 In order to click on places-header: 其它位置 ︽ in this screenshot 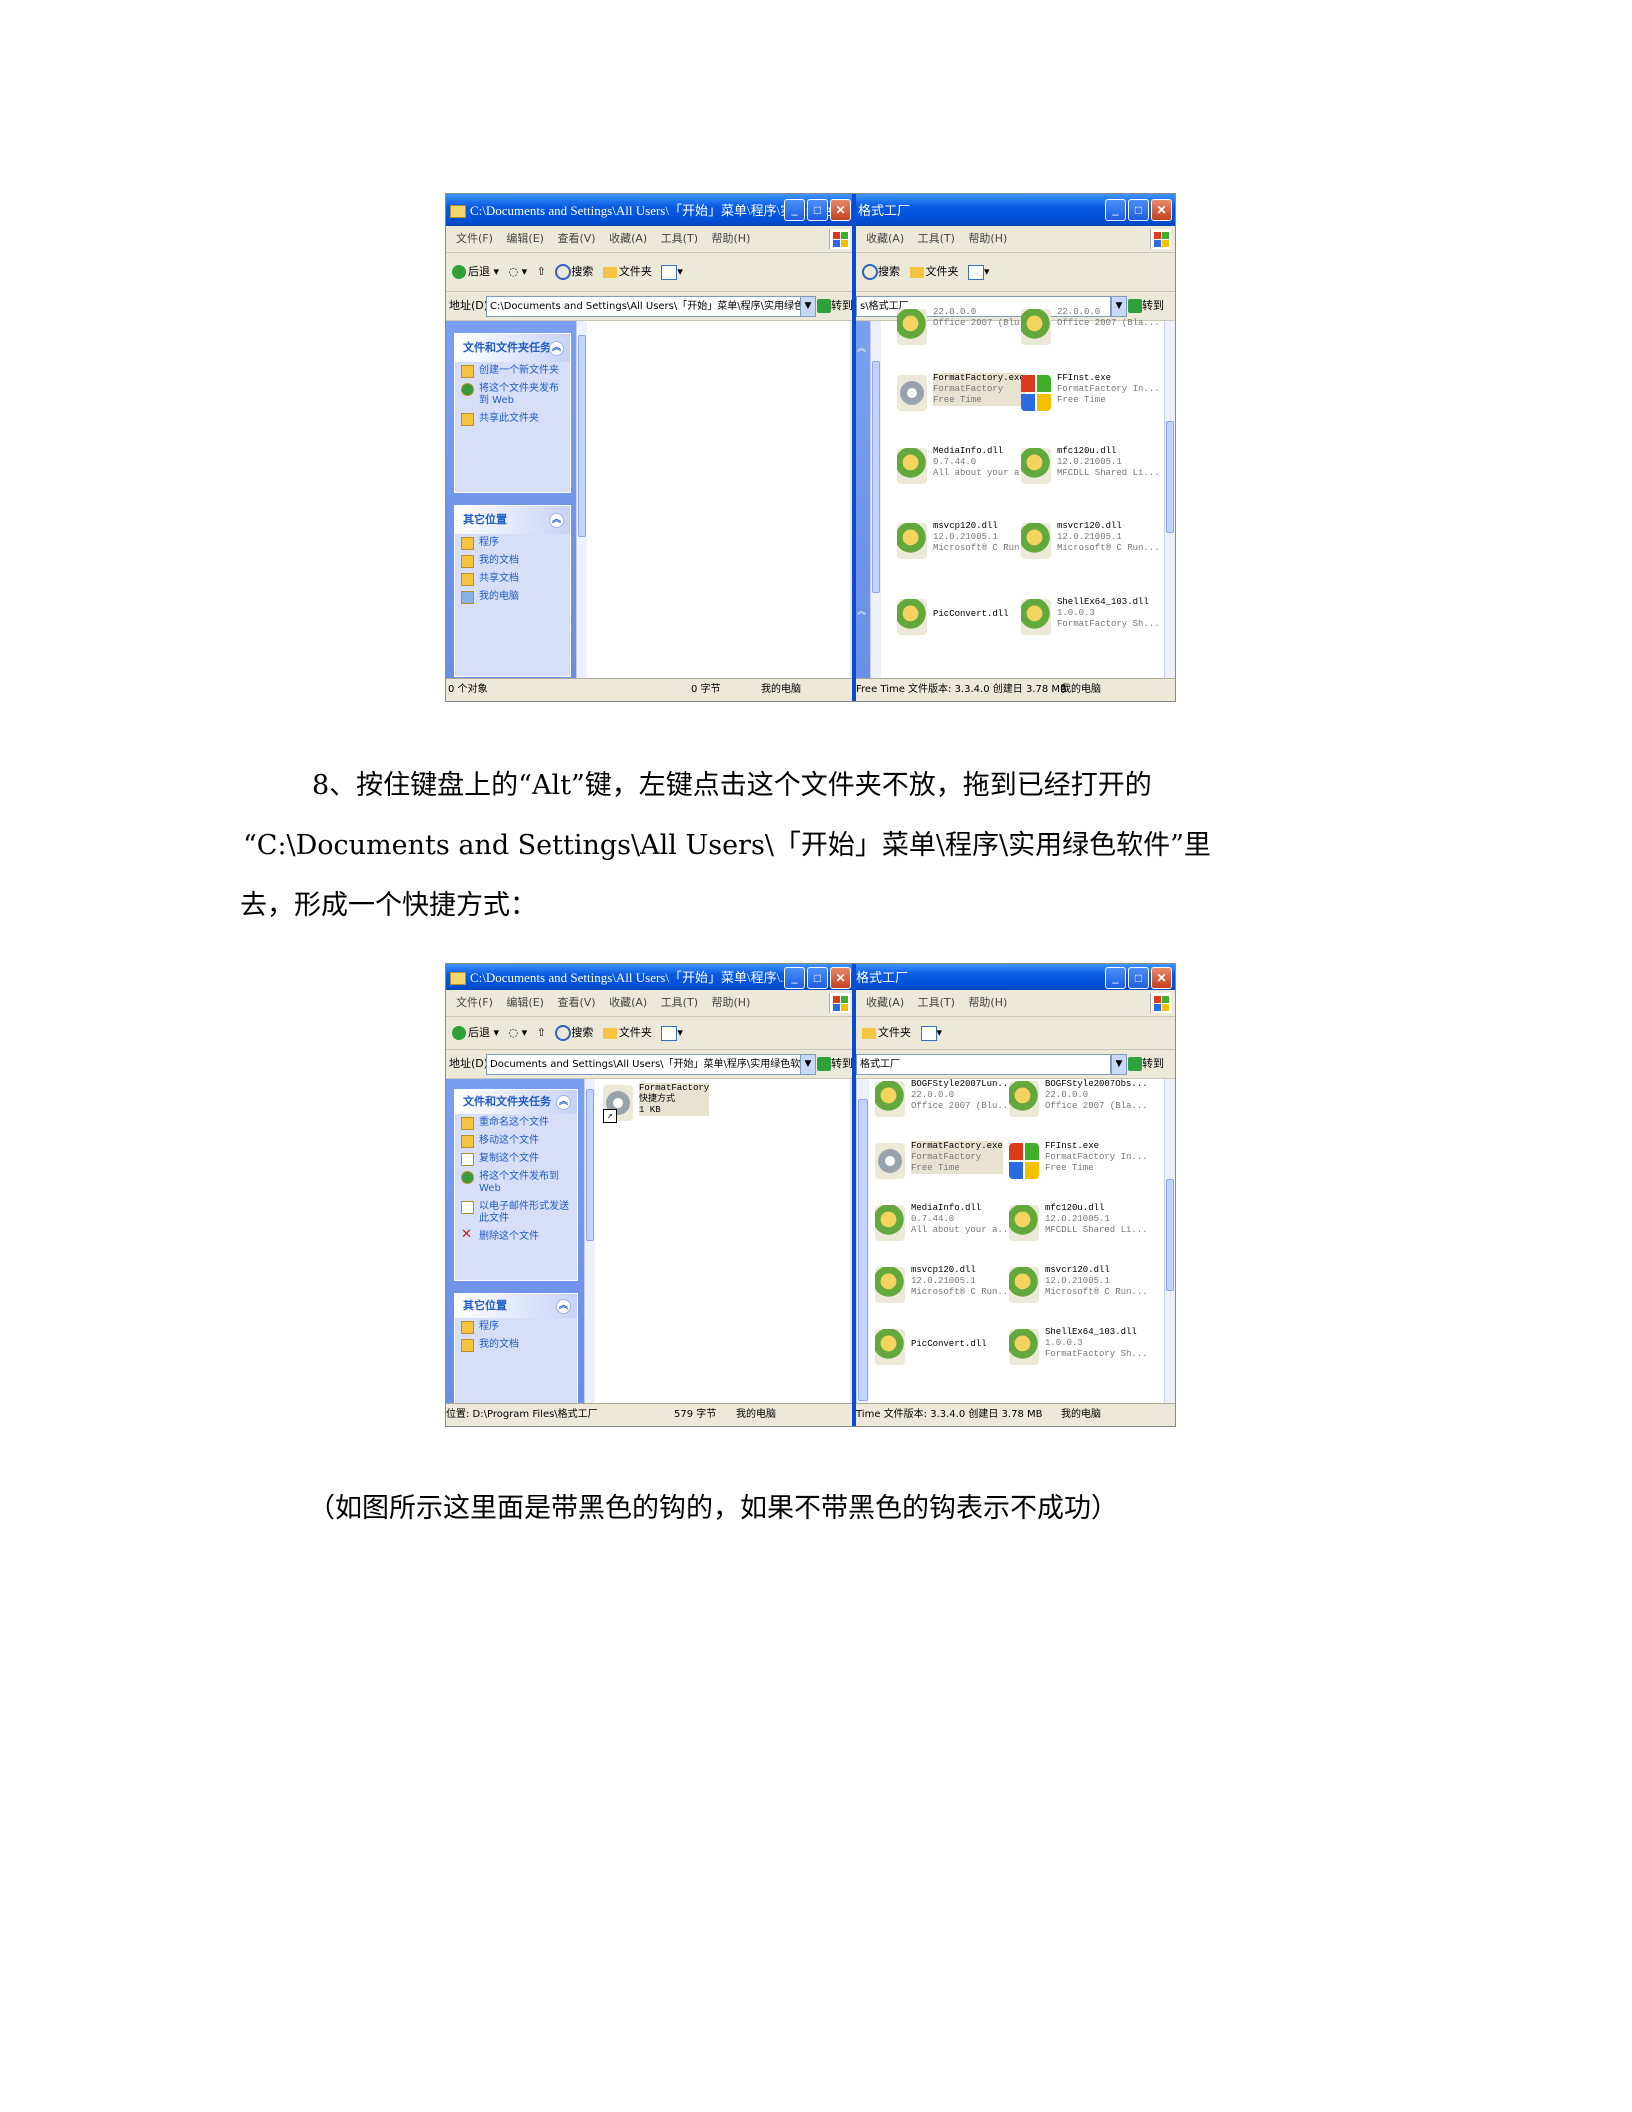, I will do `click(516, 1306)`.